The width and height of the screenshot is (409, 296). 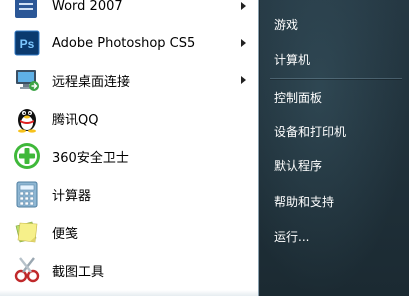 I want to click on snipping-tool-icon, so click(x=27, y=270).